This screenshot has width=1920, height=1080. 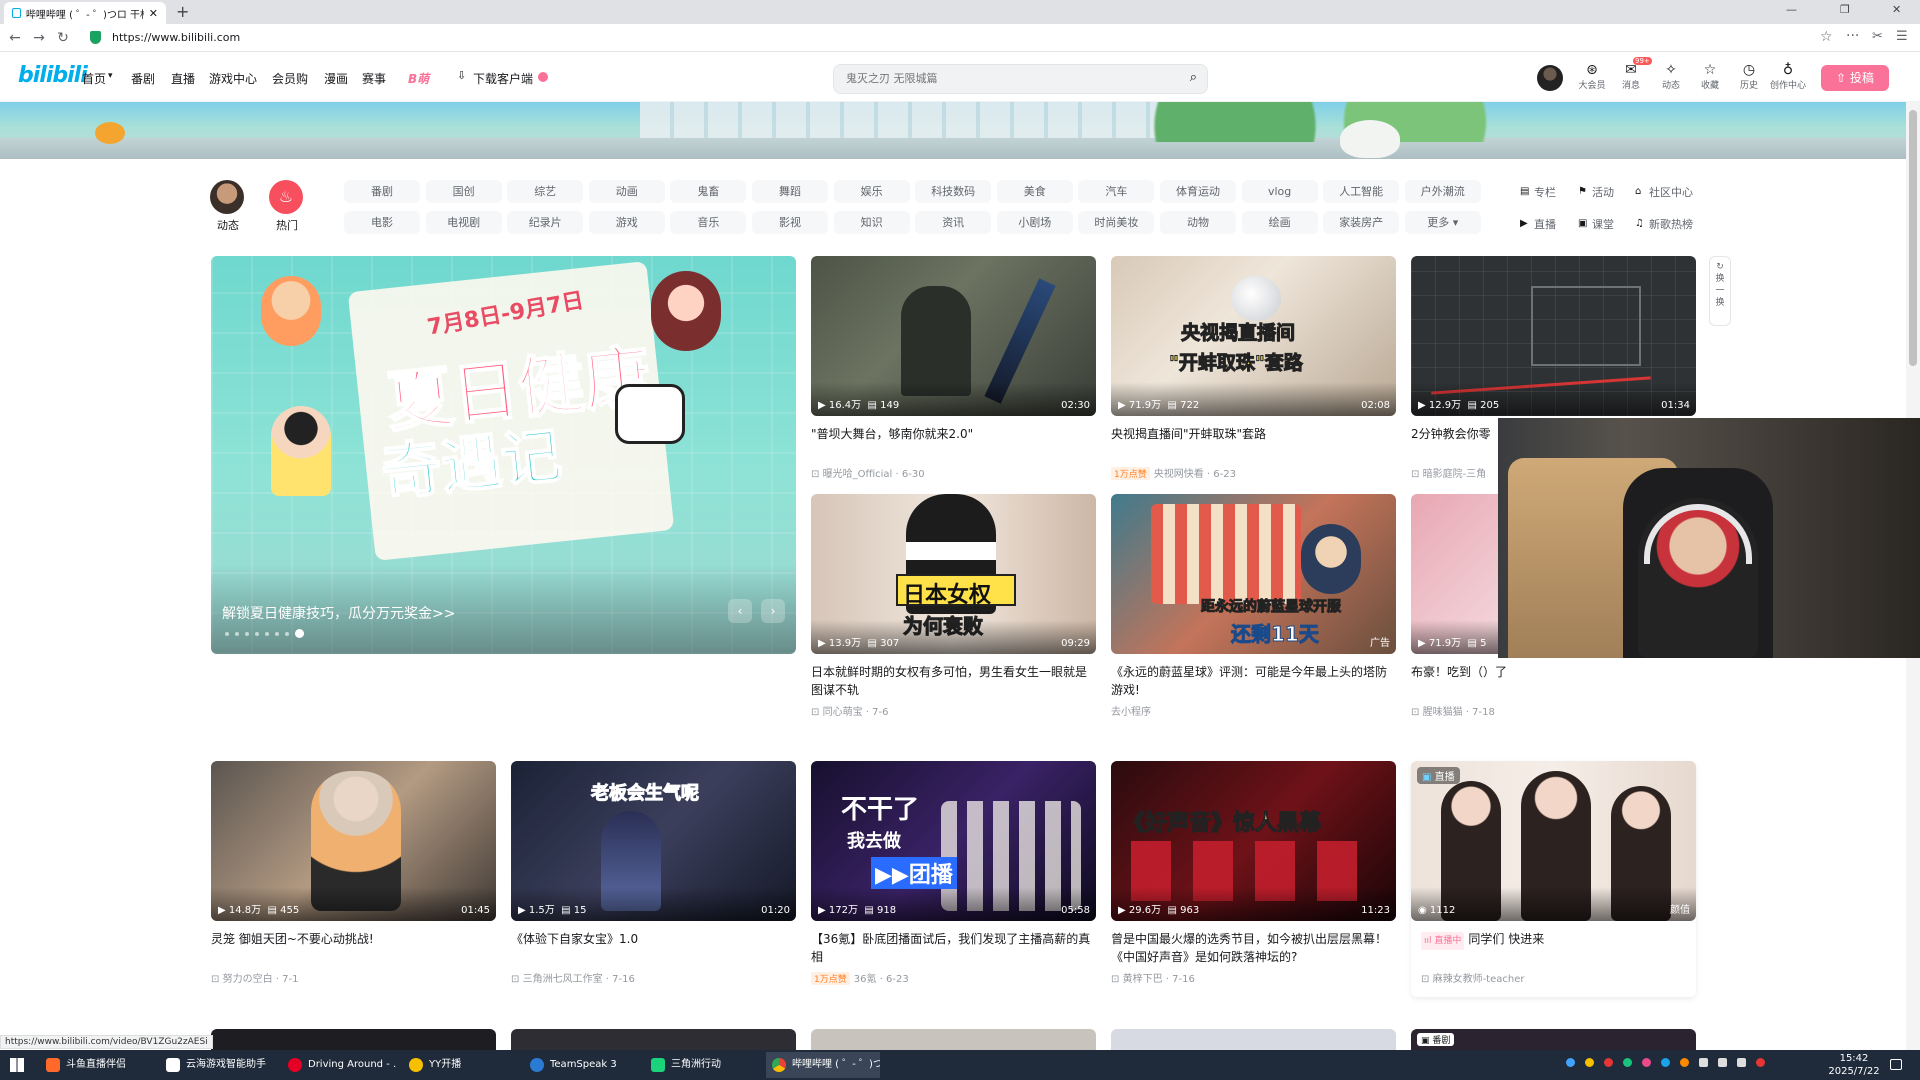 What do you see at coordinates (1855, 78) in the screenshot?
I see `upload-button: ⇧ 投稿` at bounding box center [1855, 78].